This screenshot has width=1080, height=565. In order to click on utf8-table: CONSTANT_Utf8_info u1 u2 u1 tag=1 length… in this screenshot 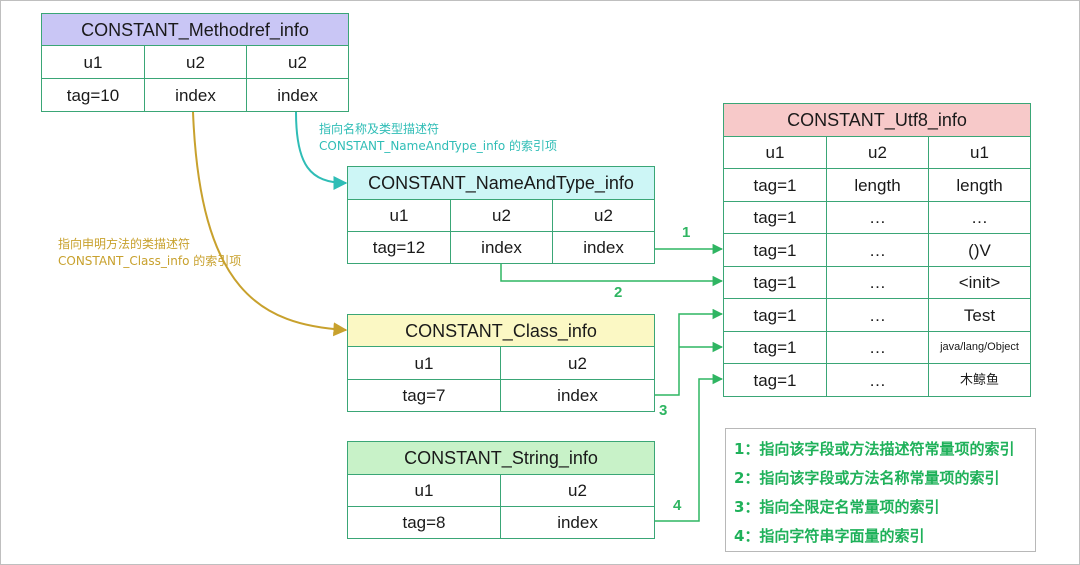, I will do `click(877, 250)`.